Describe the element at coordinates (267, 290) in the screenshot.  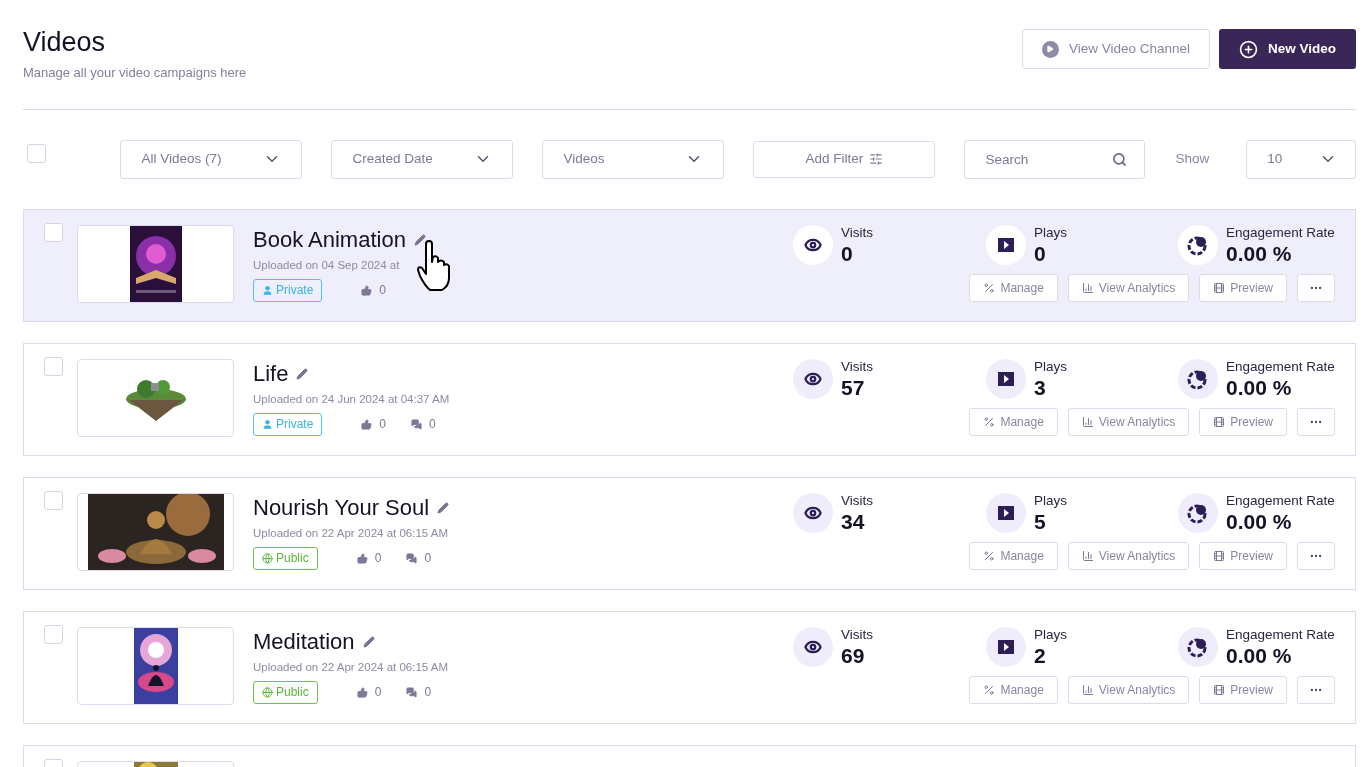
I see `user-icon` at that location.